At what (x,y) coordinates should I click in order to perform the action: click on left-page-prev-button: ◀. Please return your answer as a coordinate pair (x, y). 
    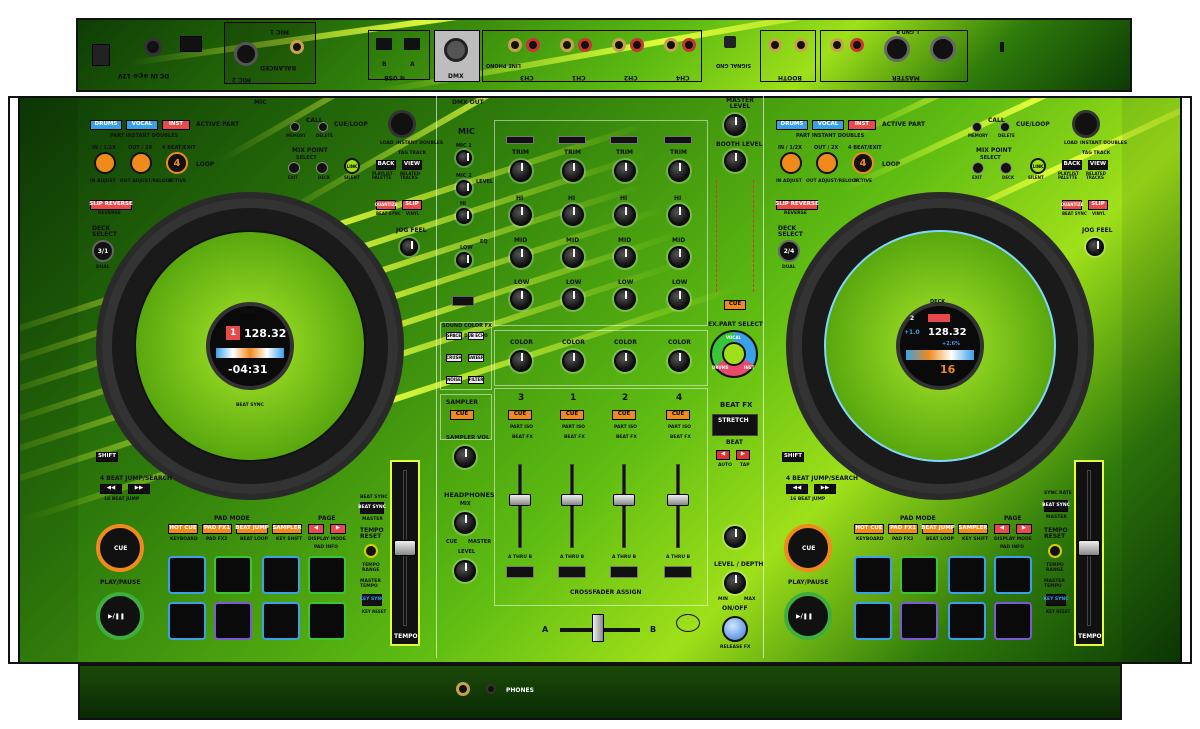
    Looking at the image, I should click on (316, 529).